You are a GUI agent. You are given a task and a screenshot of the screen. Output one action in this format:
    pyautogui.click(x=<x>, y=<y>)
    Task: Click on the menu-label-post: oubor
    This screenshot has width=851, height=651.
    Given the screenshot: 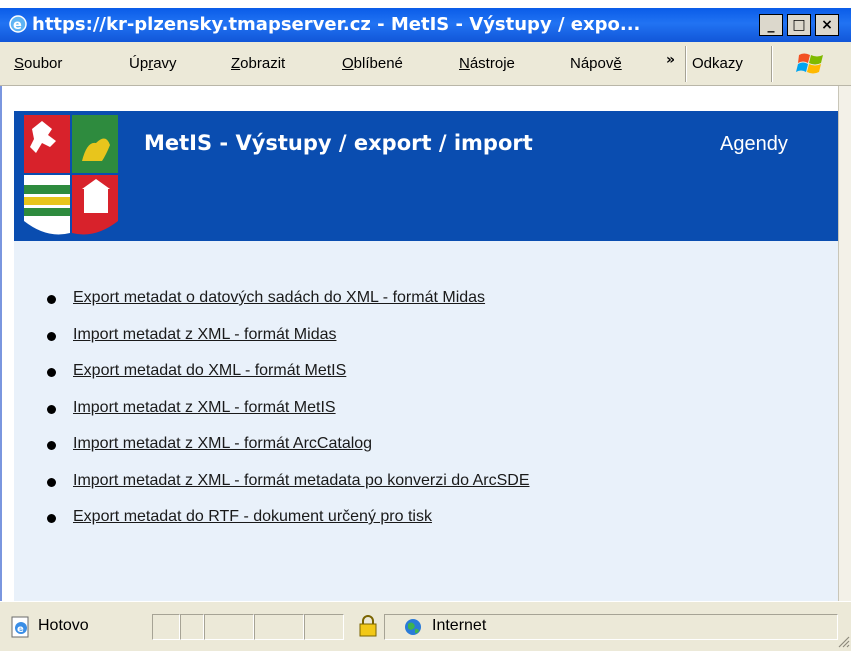 What is the action you would take?
    pyautogui.click(x=43, y=63)
    